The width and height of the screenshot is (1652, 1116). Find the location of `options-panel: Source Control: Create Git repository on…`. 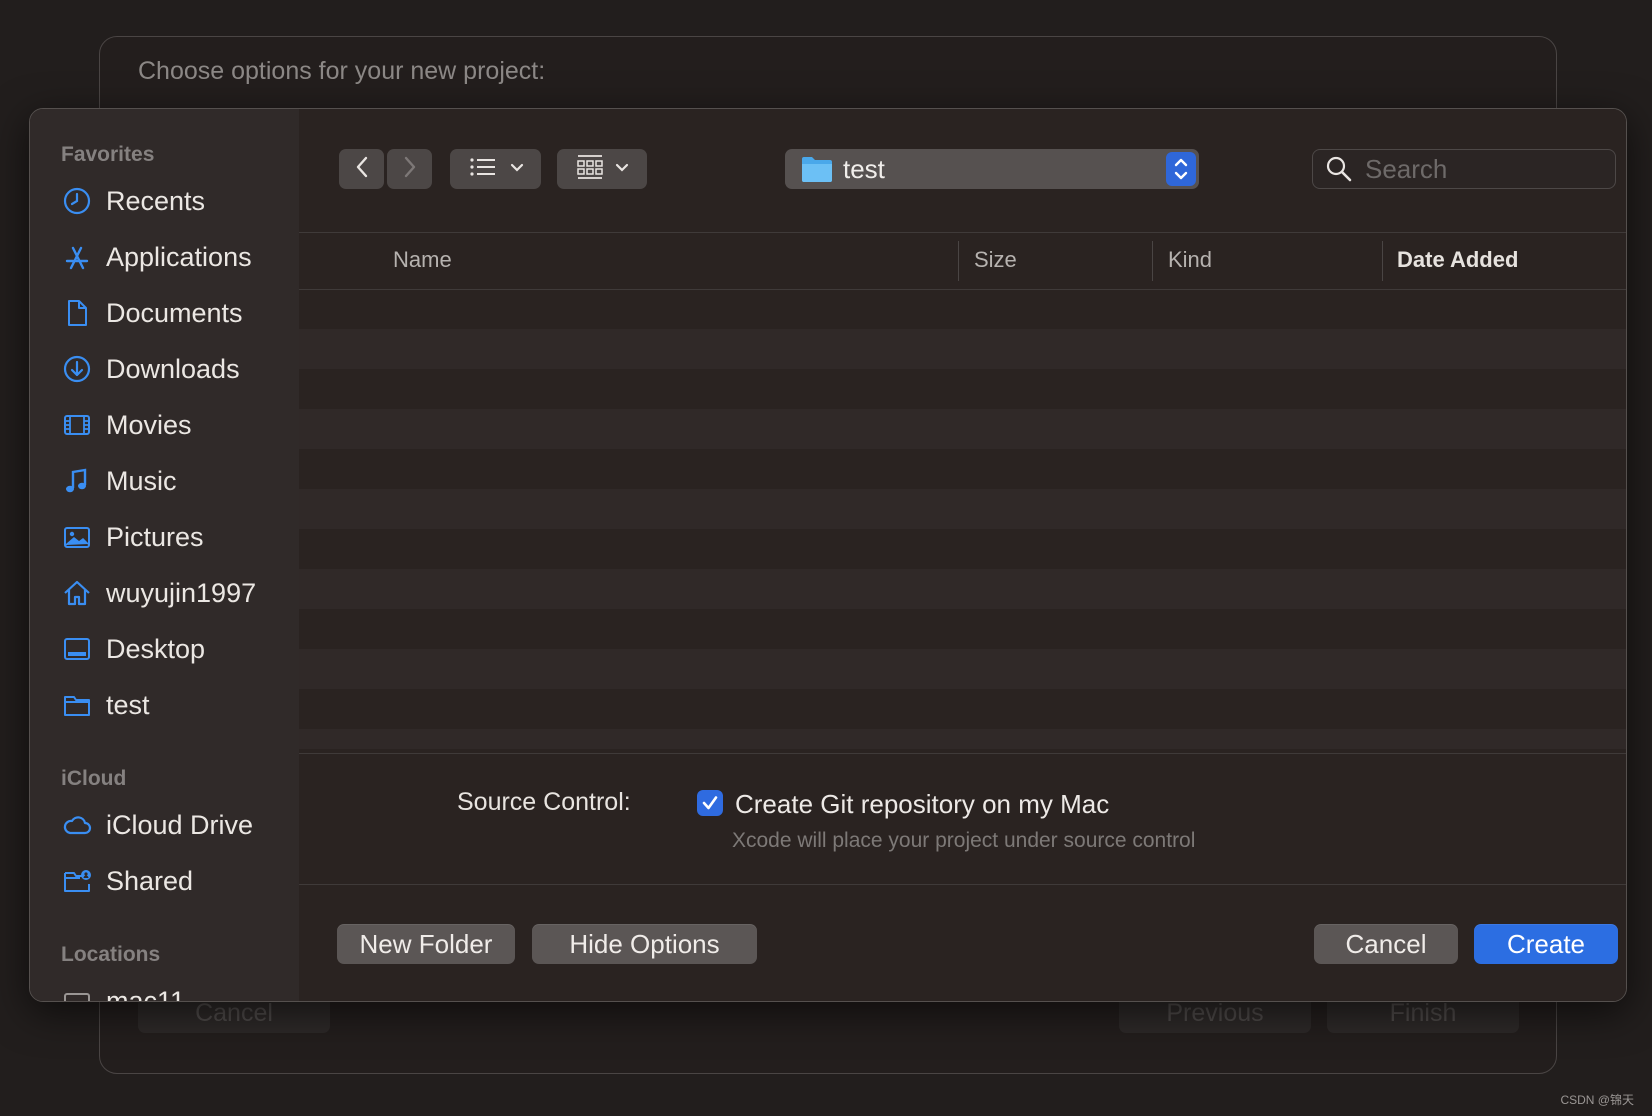

options-panel: Source Control: Create Git repository on… is located at coordinates (962, 819).